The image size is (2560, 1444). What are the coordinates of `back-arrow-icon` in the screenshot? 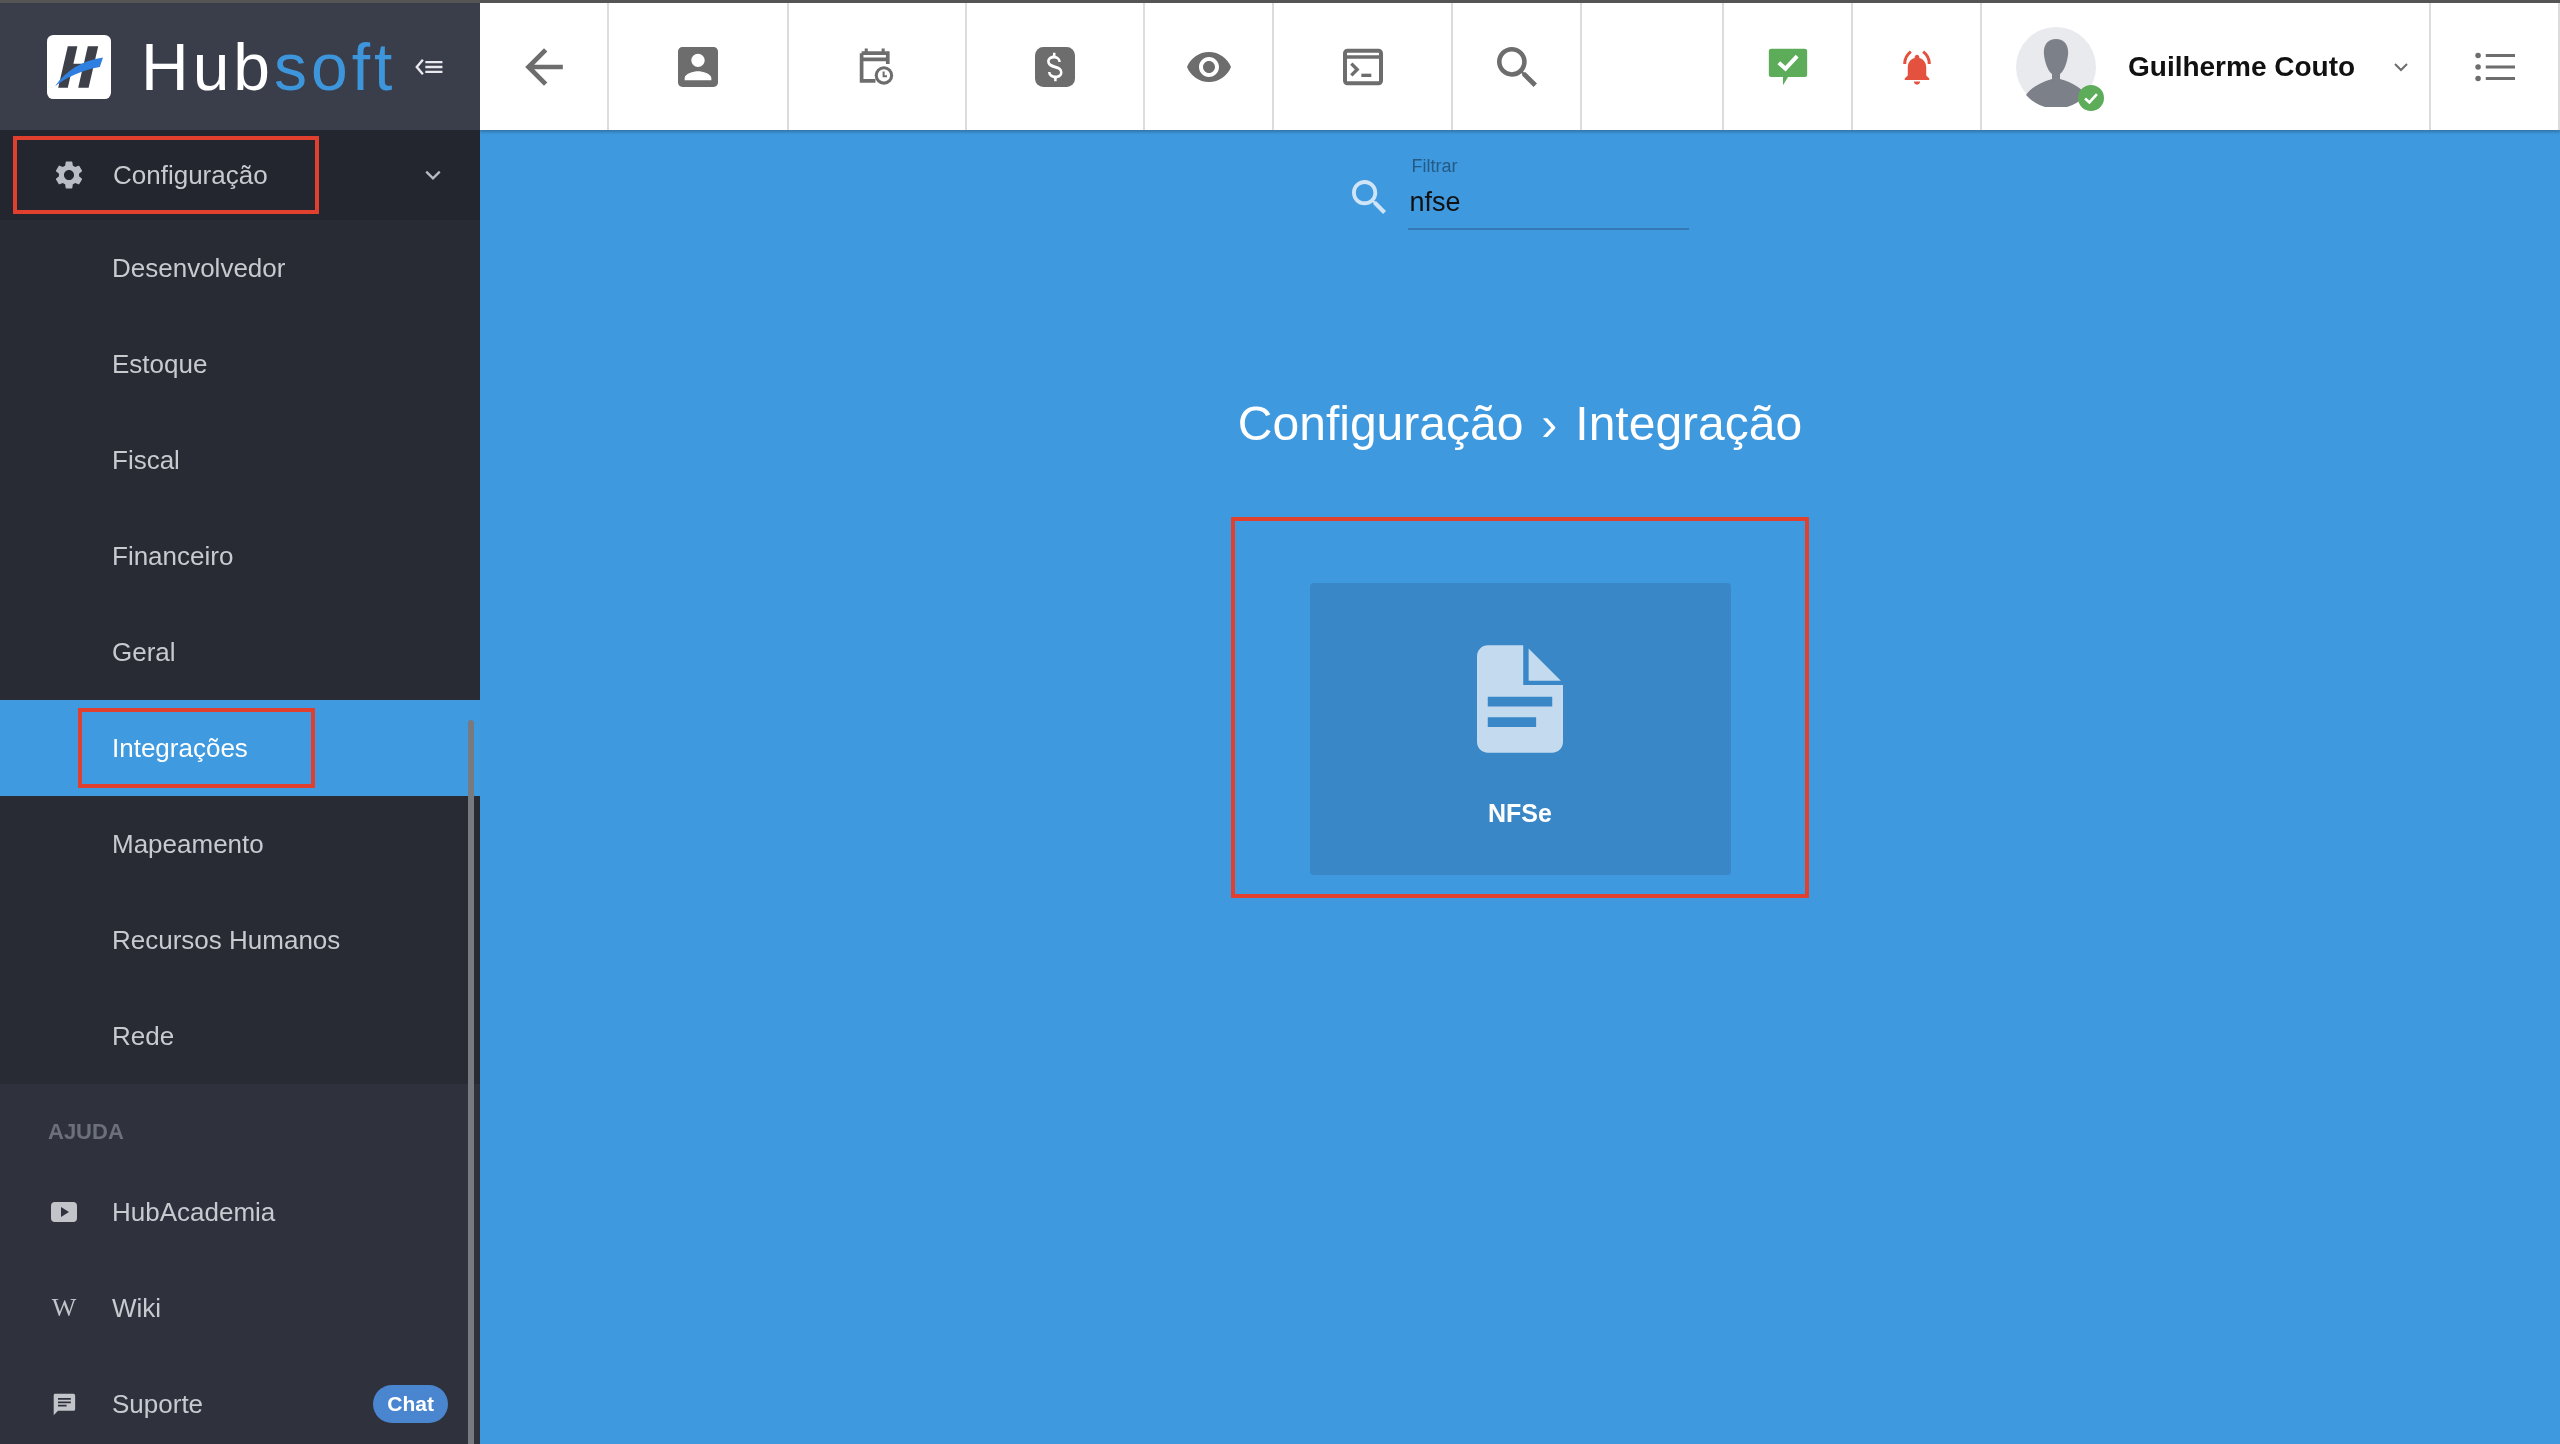 It's located at (543, 66).